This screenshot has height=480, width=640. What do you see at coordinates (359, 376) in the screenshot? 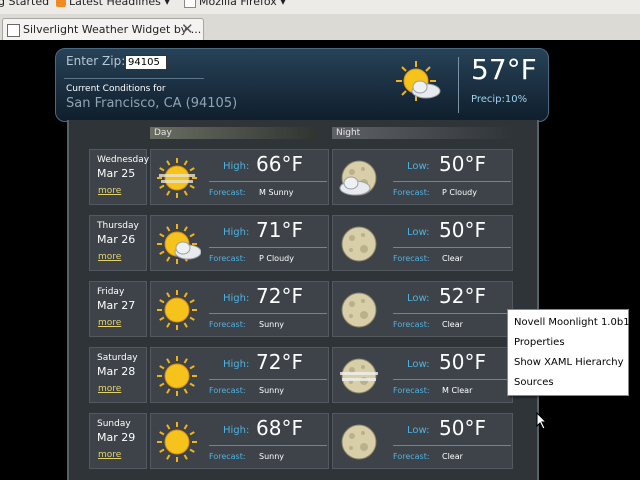
I see `moon-haze-icon` at bounding box center [359, 376].